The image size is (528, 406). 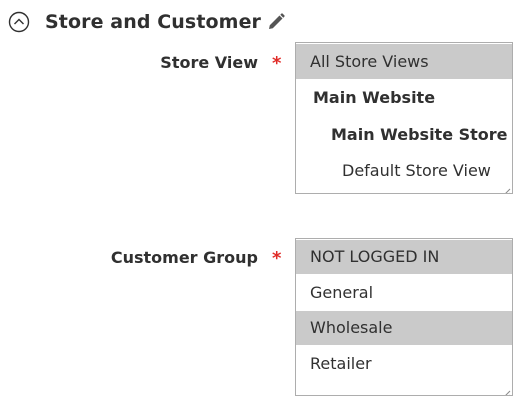 I want to click on section-header: Store and Customer, so click(x=134, y=22).